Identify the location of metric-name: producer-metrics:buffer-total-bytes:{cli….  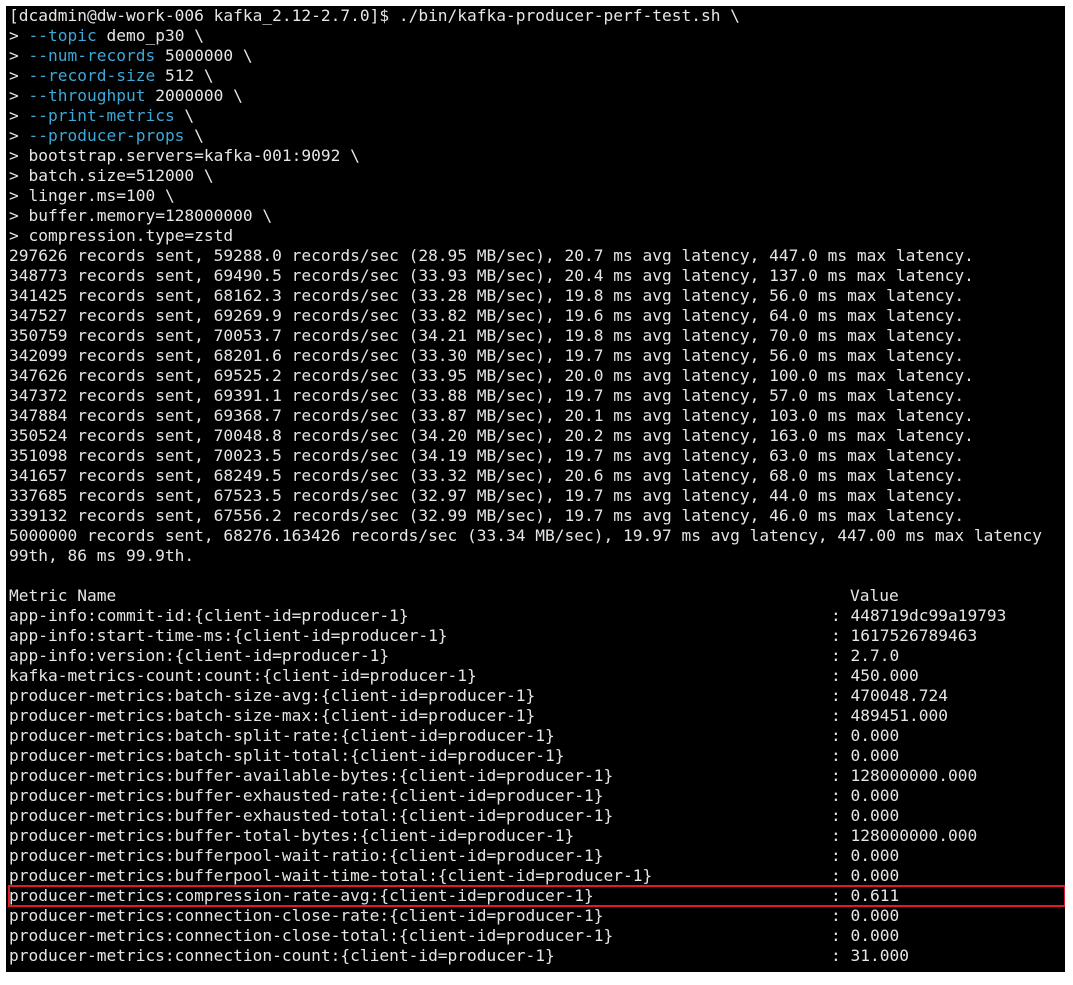
(292, 835).